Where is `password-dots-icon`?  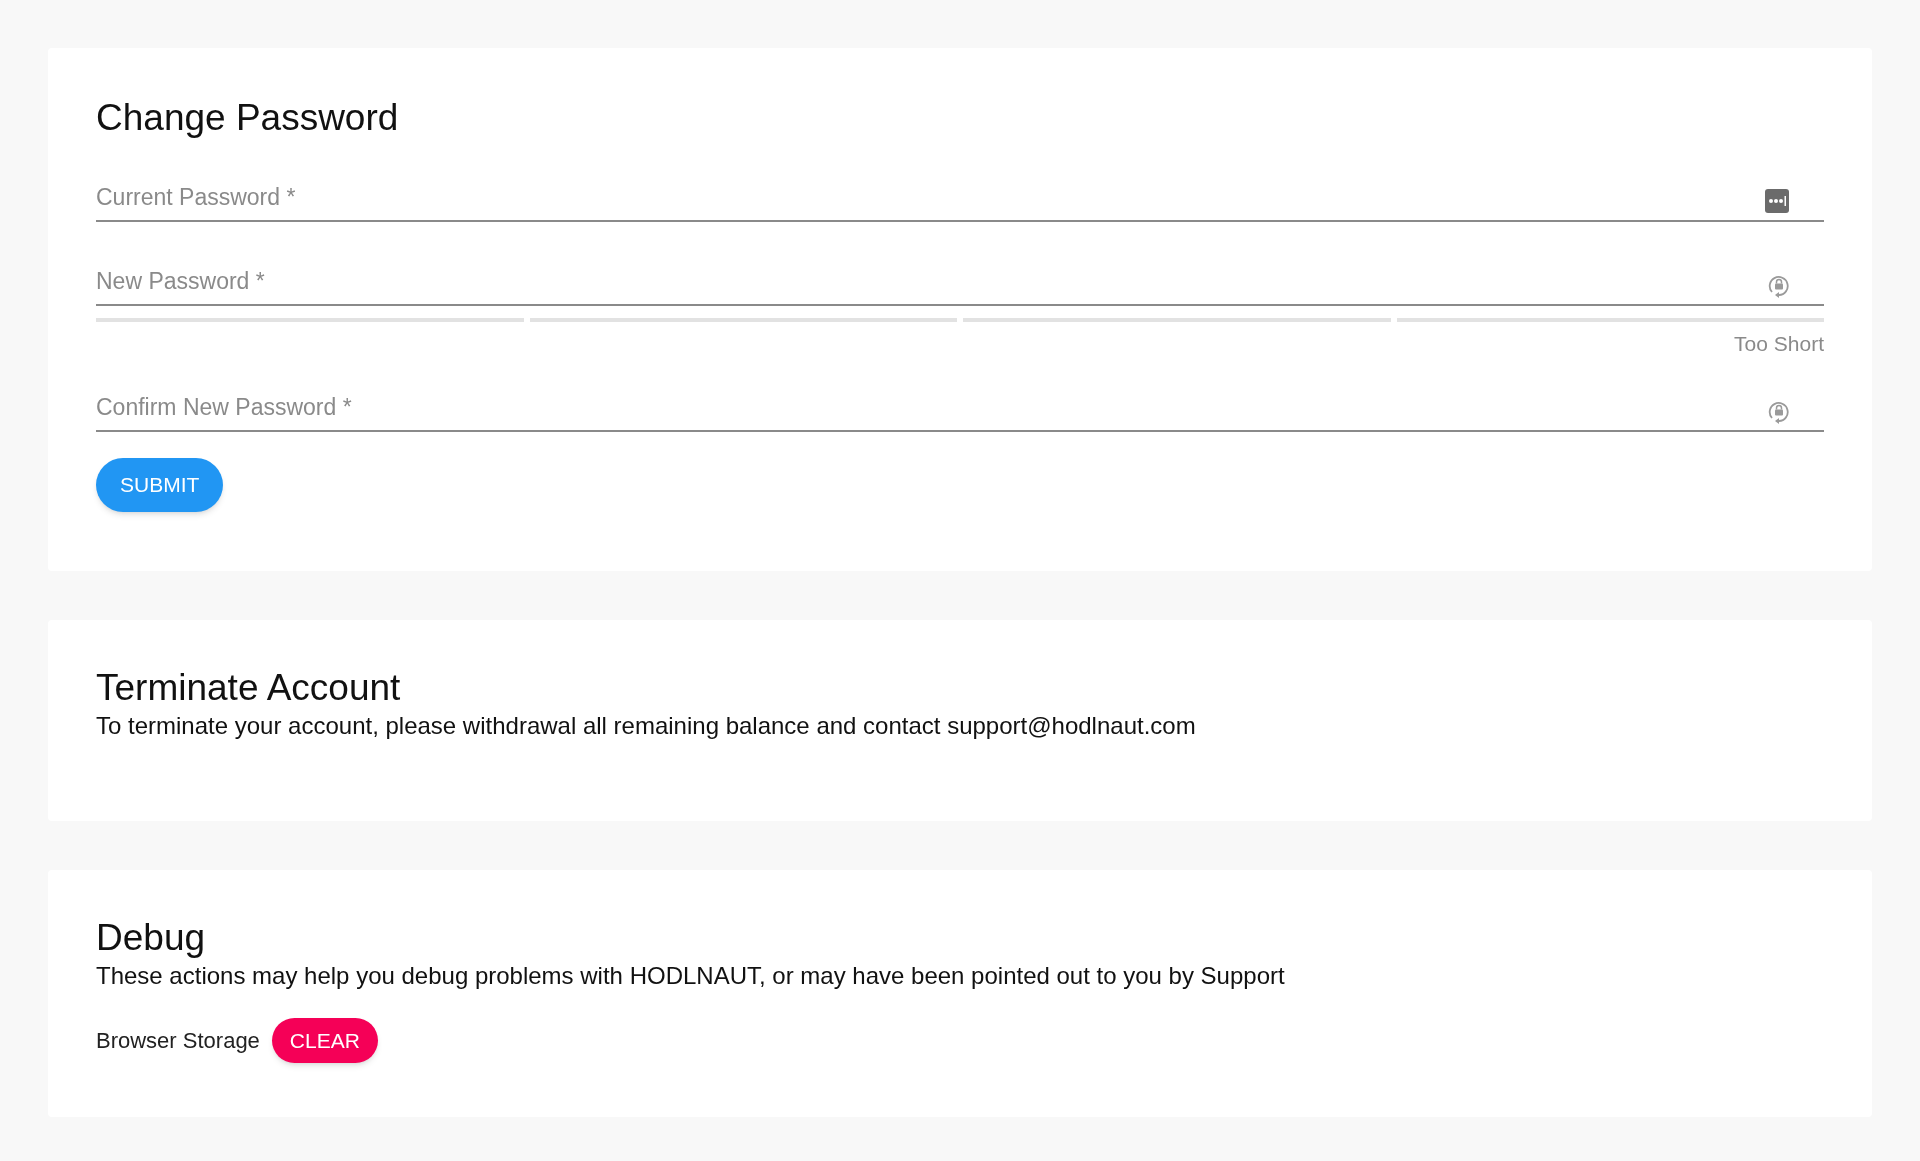 password-dots-icon is located at coordinates (1777, 201).